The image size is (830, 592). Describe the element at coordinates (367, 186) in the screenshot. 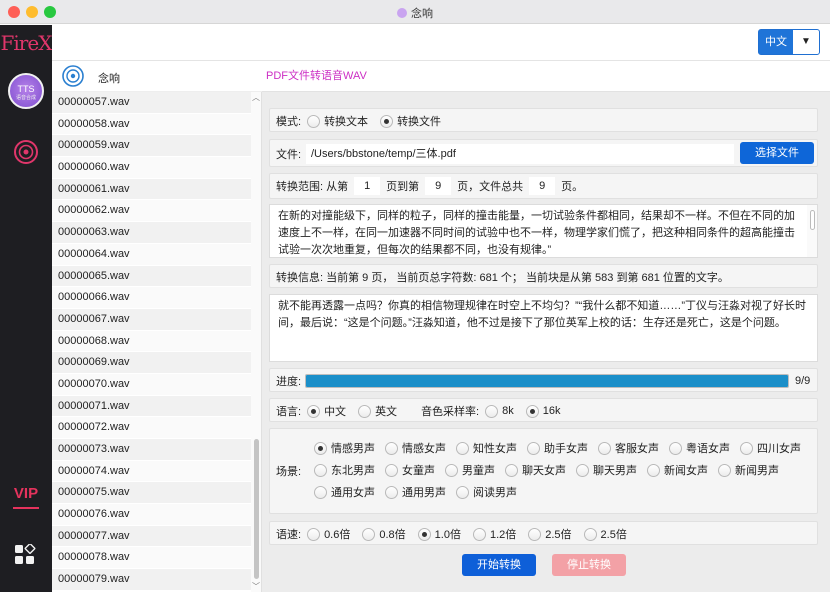

I see `range-from-input: 1` at that location.